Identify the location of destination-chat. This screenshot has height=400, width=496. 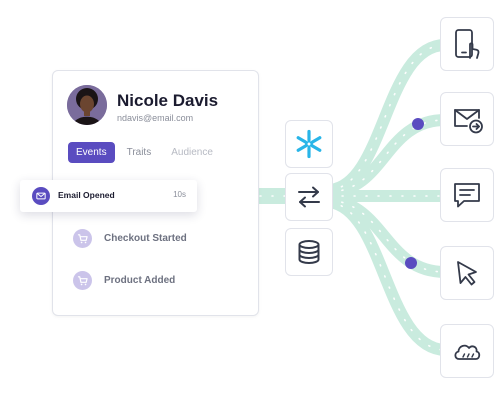
(467, 195).